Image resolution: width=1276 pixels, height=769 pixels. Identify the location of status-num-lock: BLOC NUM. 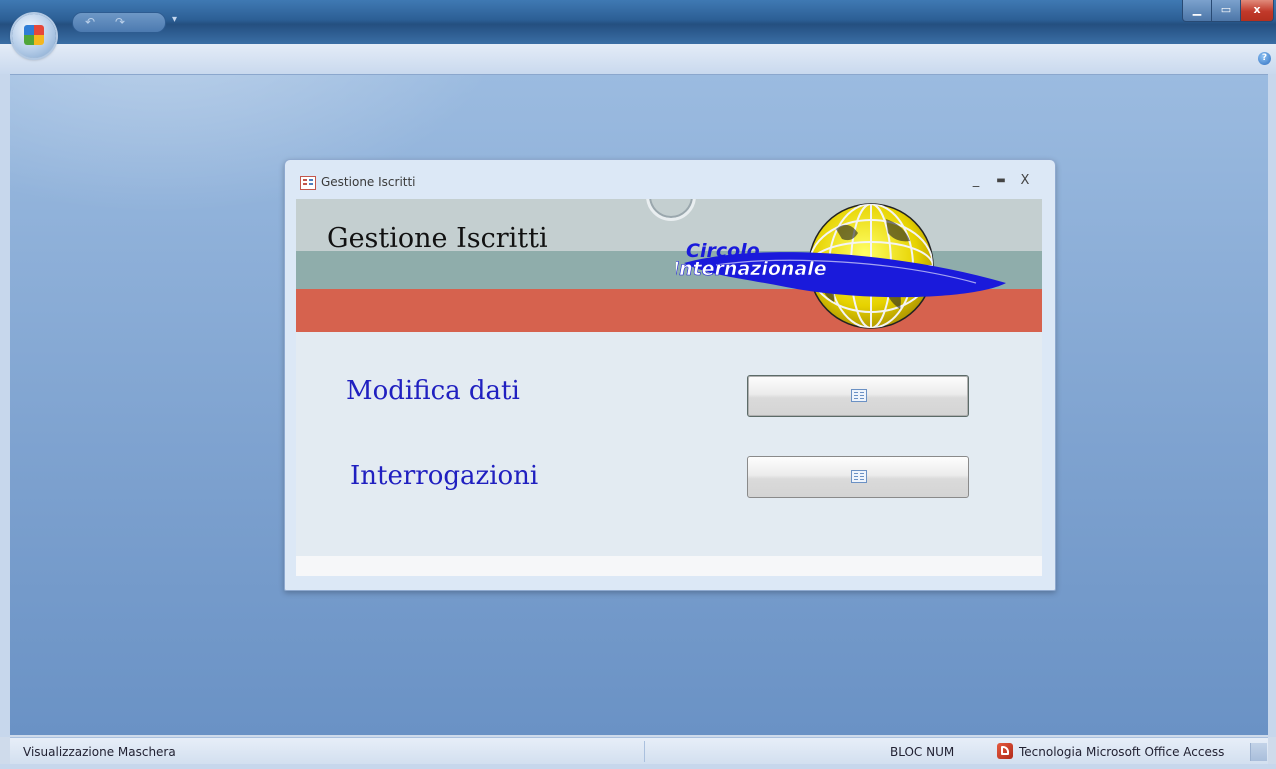
(922, 752).